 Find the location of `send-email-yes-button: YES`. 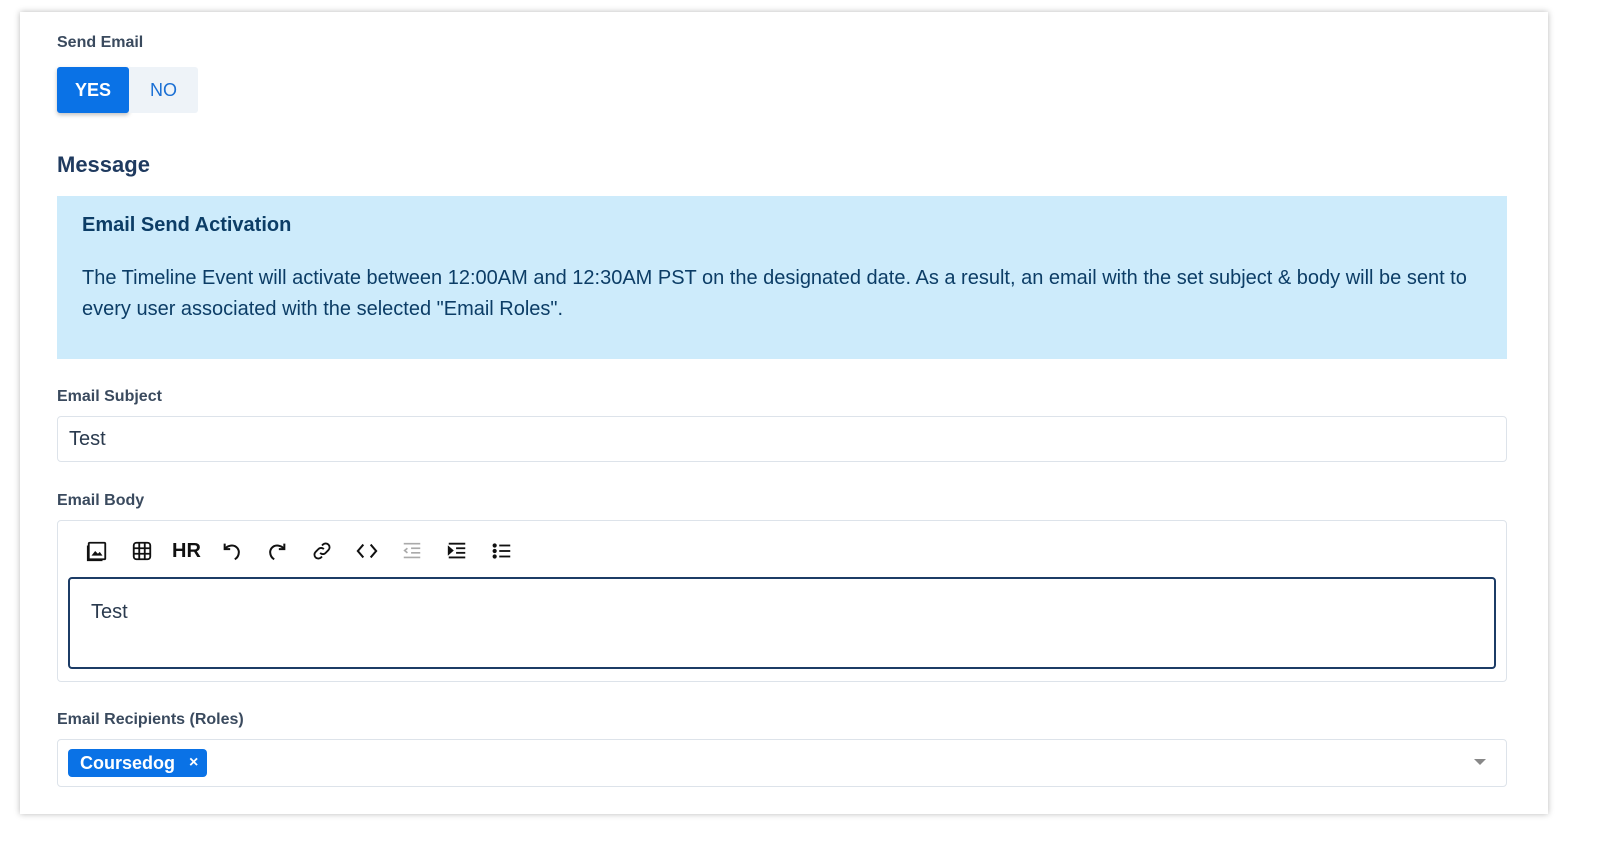

send-email-yes-button: YES is located at coordinates (93, 90).